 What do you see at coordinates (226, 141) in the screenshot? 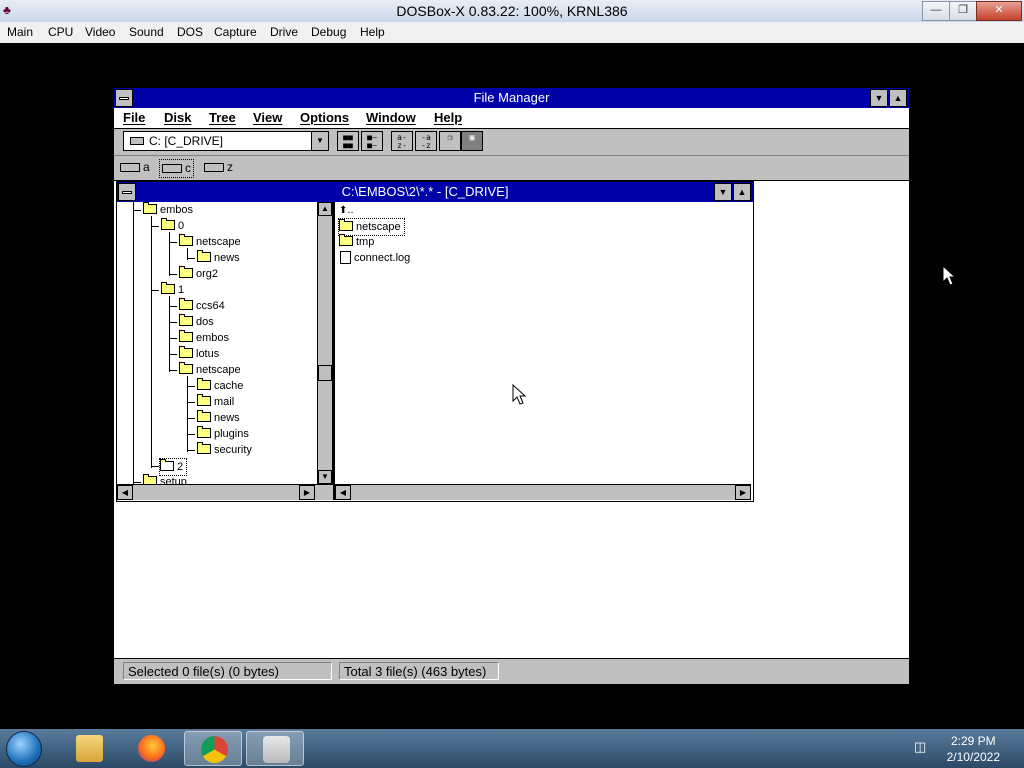
I see `drive-select: C: [C_DRIVE] ▼` at bounding box center [226, 141].